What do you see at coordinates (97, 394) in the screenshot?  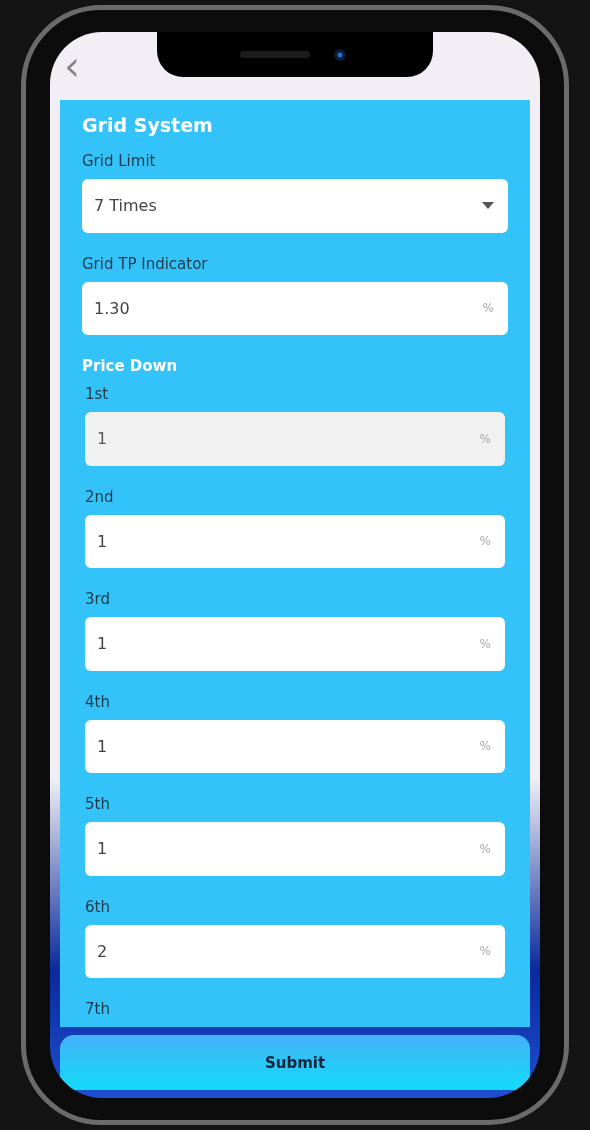 I see `field-label: 1st` at bounding box center [97, 394].